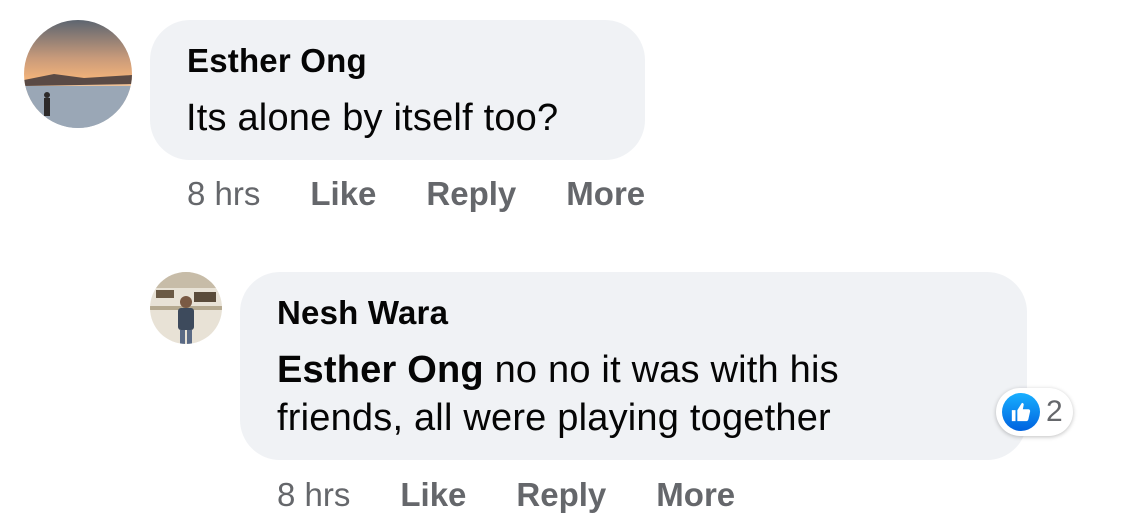 The width and height of the screenshot is (1125, 526). I want to click on comment-author: Esther Ong, so click(277, 61).